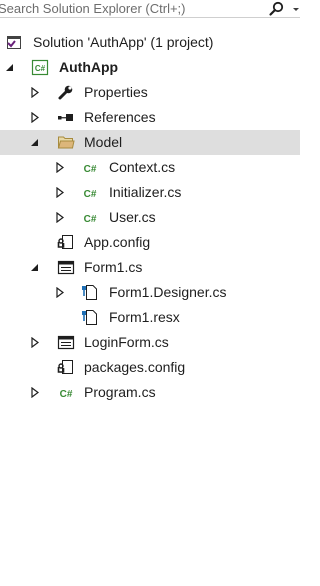 This screenshot has height=586, width=320. What do you see at coordinates (120, 392) in the screenshot?
I see `tree-label-program: Program.cs` at bounding box center [120, 392].